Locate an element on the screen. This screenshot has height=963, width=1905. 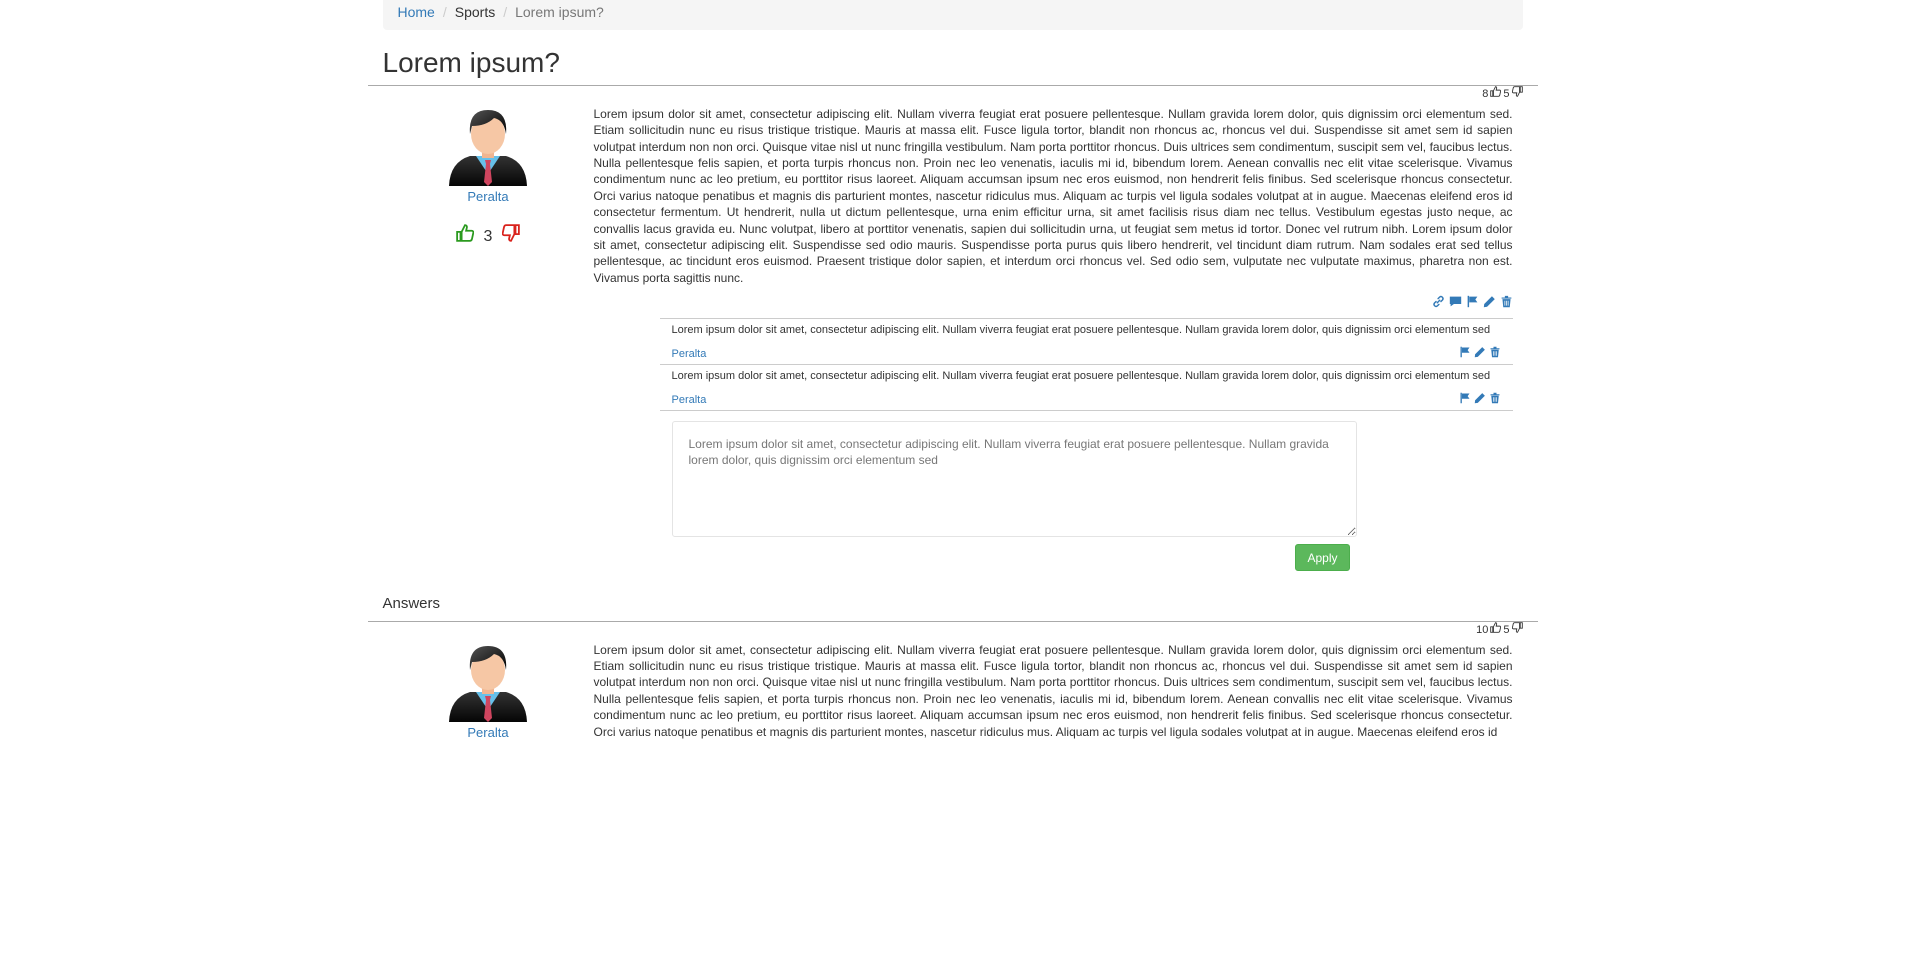
downvote-button is located at coordinates (511, 237).